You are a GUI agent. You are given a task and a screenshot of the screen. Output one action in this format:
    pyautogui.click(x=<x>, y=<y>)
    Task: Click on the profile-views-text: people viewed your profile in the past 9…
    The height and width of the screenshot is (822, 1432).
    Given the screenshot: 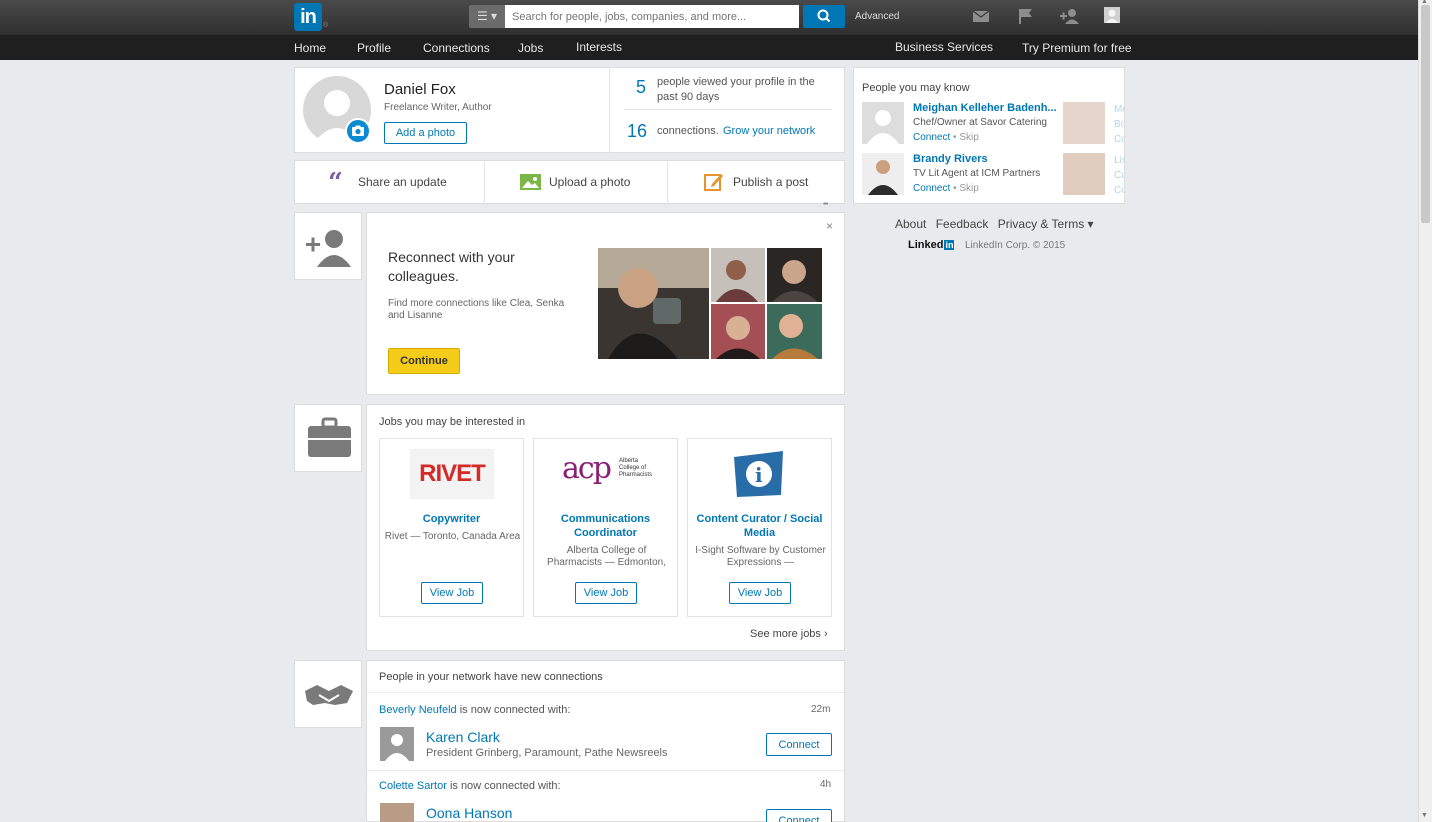 What is the action you would take?
    pyautogui.click(x=742, y=90)
    